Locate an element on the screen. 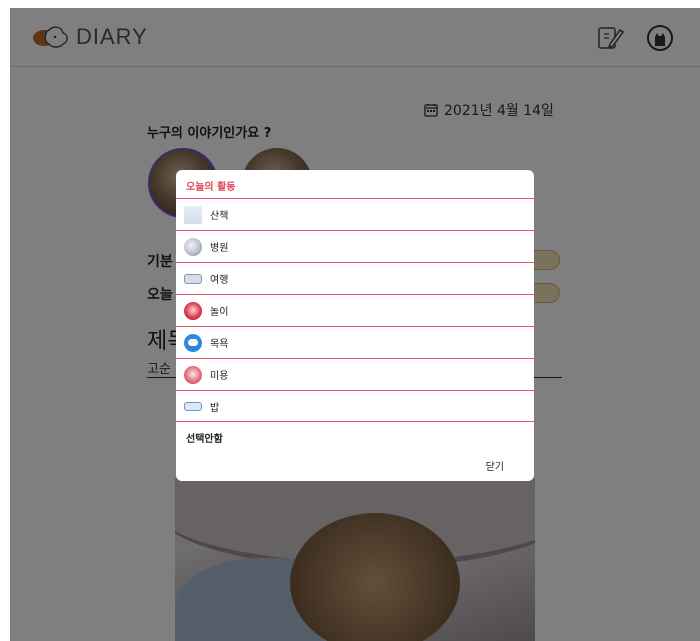  activity-item-none: 선택안함 is located at coordinates (204, 437).